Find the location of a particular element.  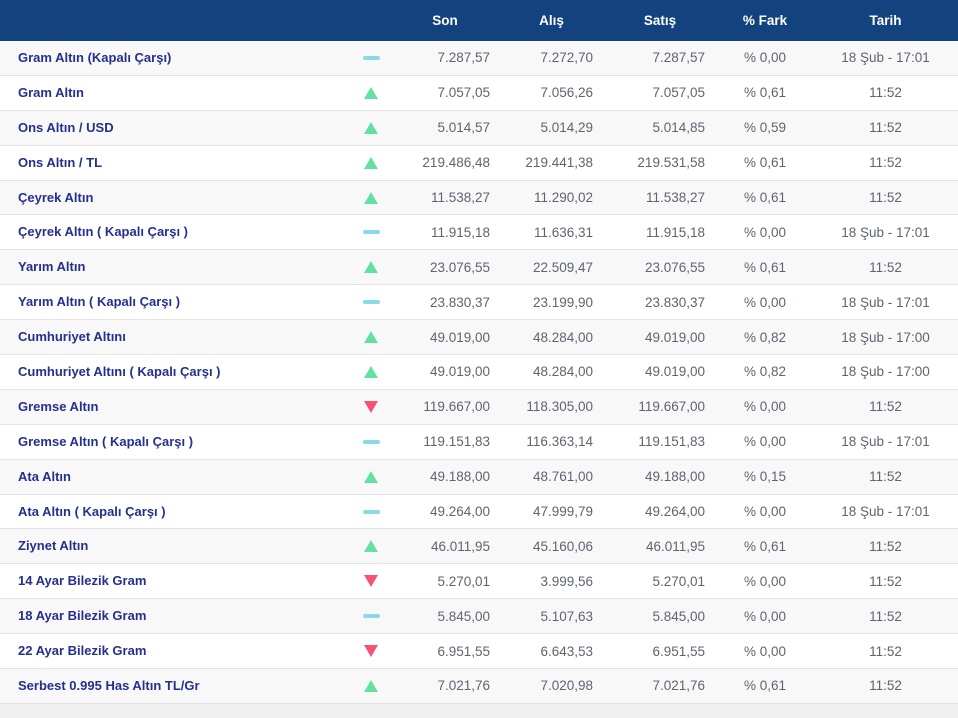

son-value: 49.264,00 is located at coordinates (459, 512).